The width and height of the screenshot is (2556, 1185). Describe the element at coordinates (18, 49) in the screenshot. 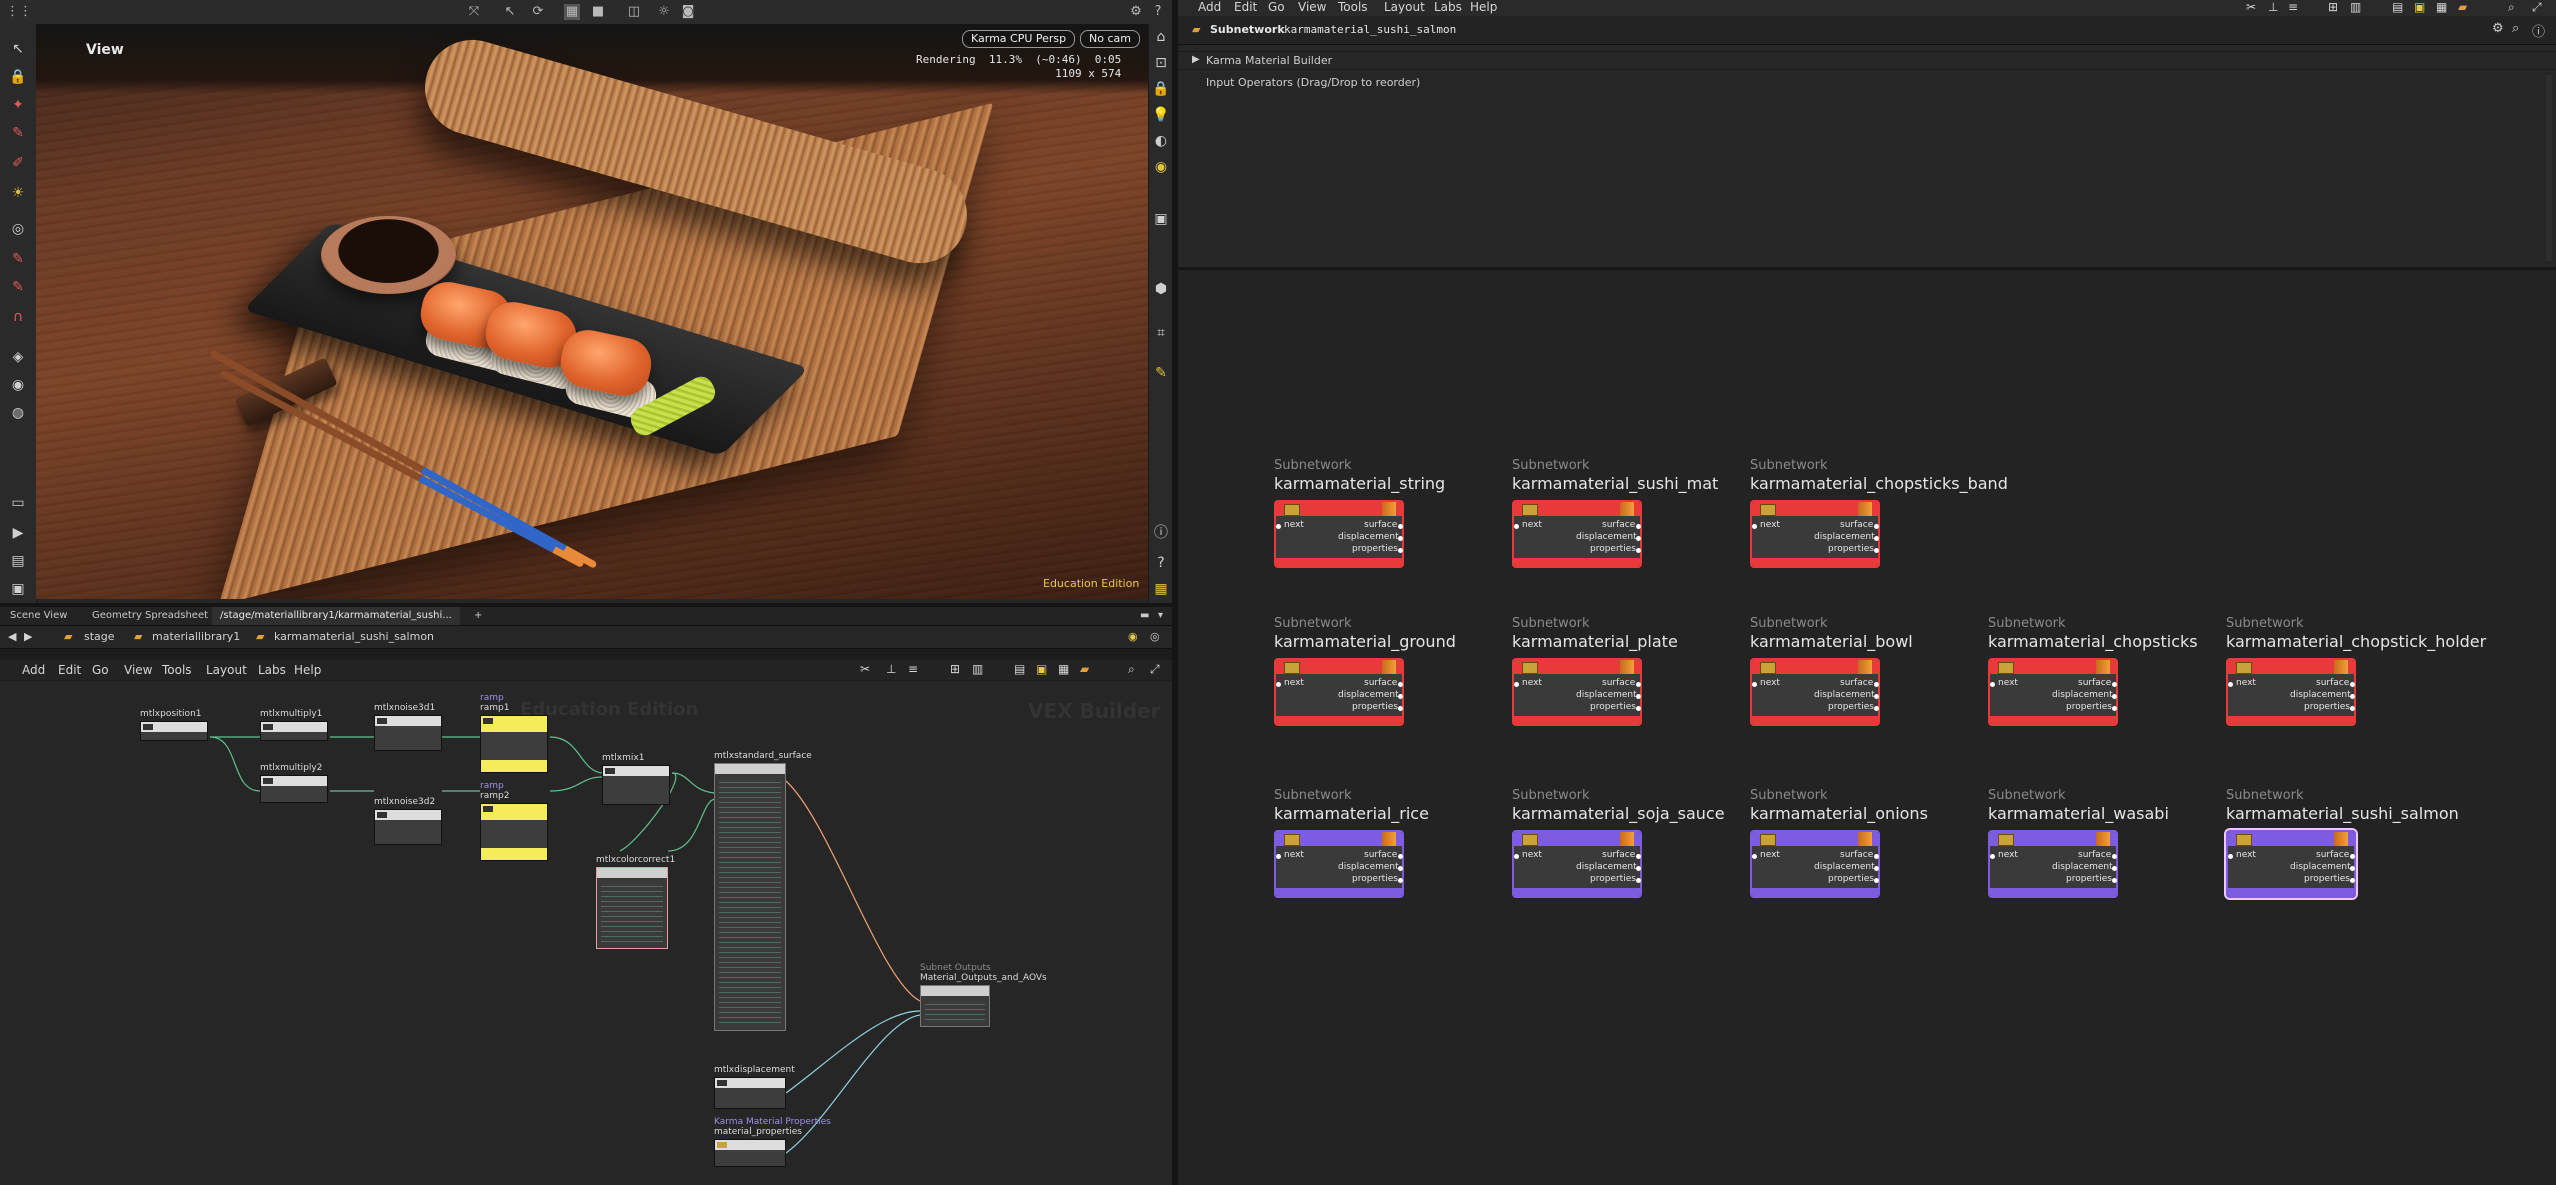

I see `select-arrow-icon: ↖` at that location.